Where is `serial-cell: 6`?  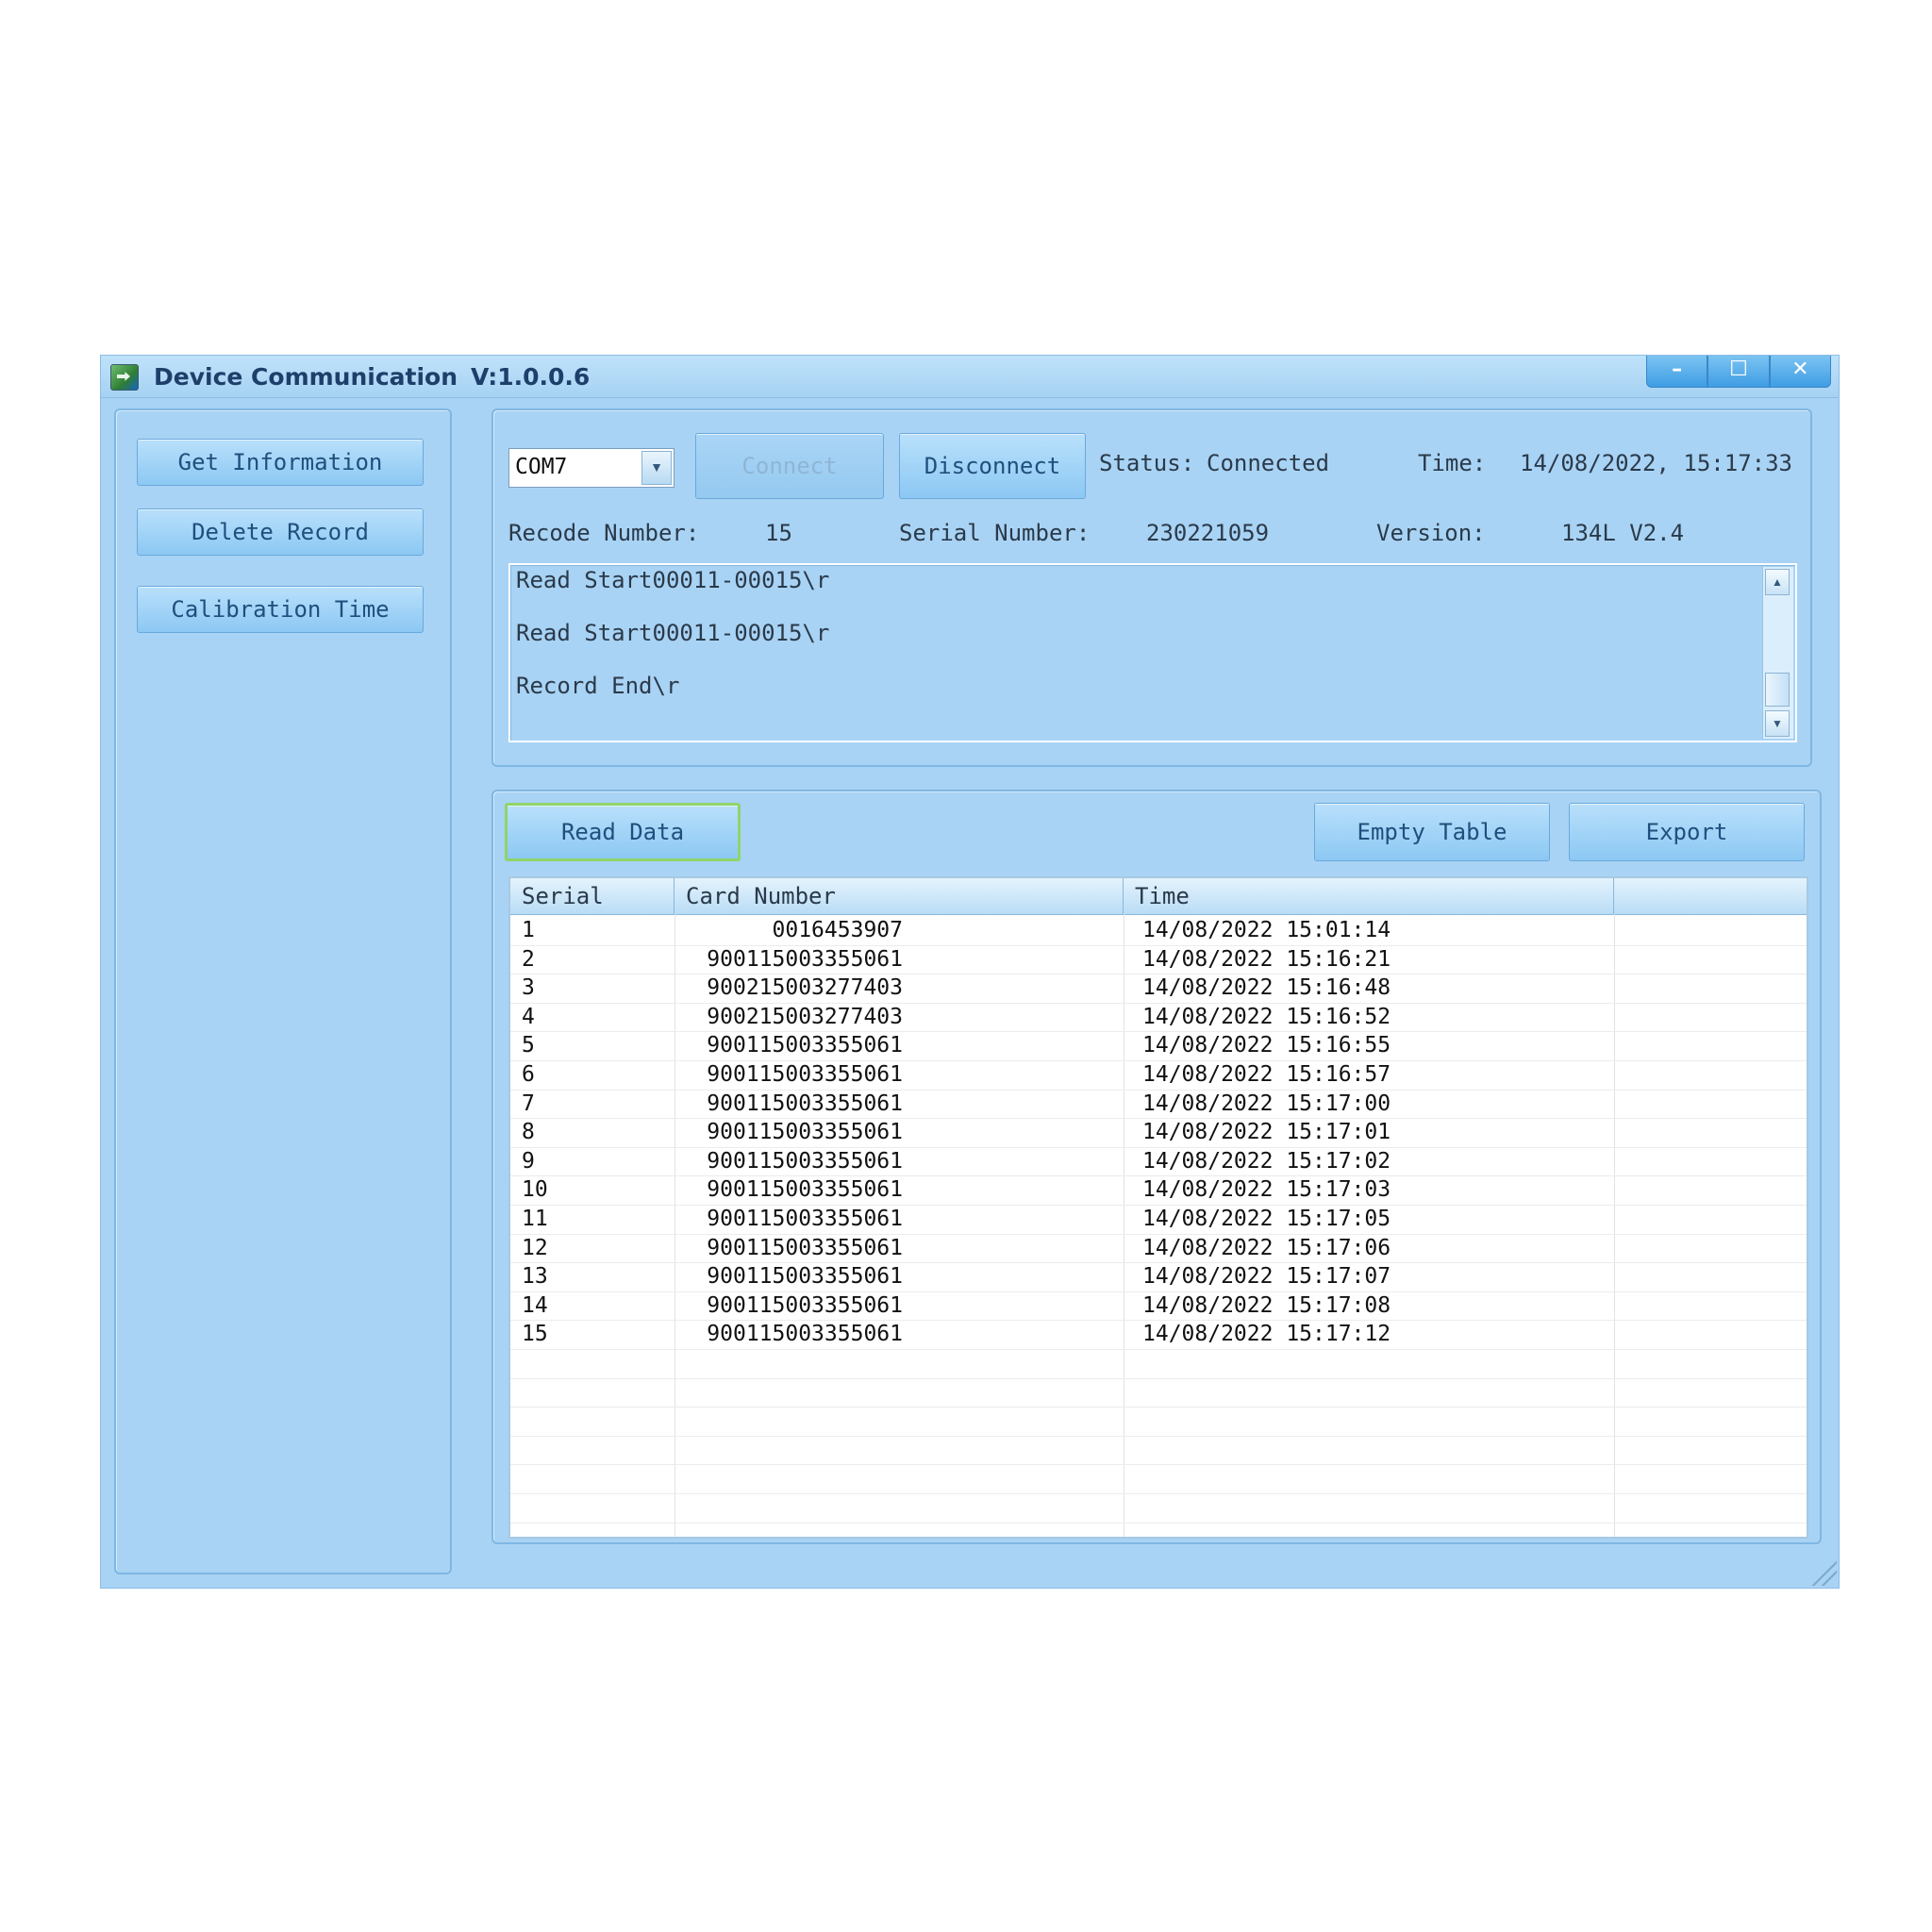 serial-cell: 6 is located at coordinates (528, 1074).